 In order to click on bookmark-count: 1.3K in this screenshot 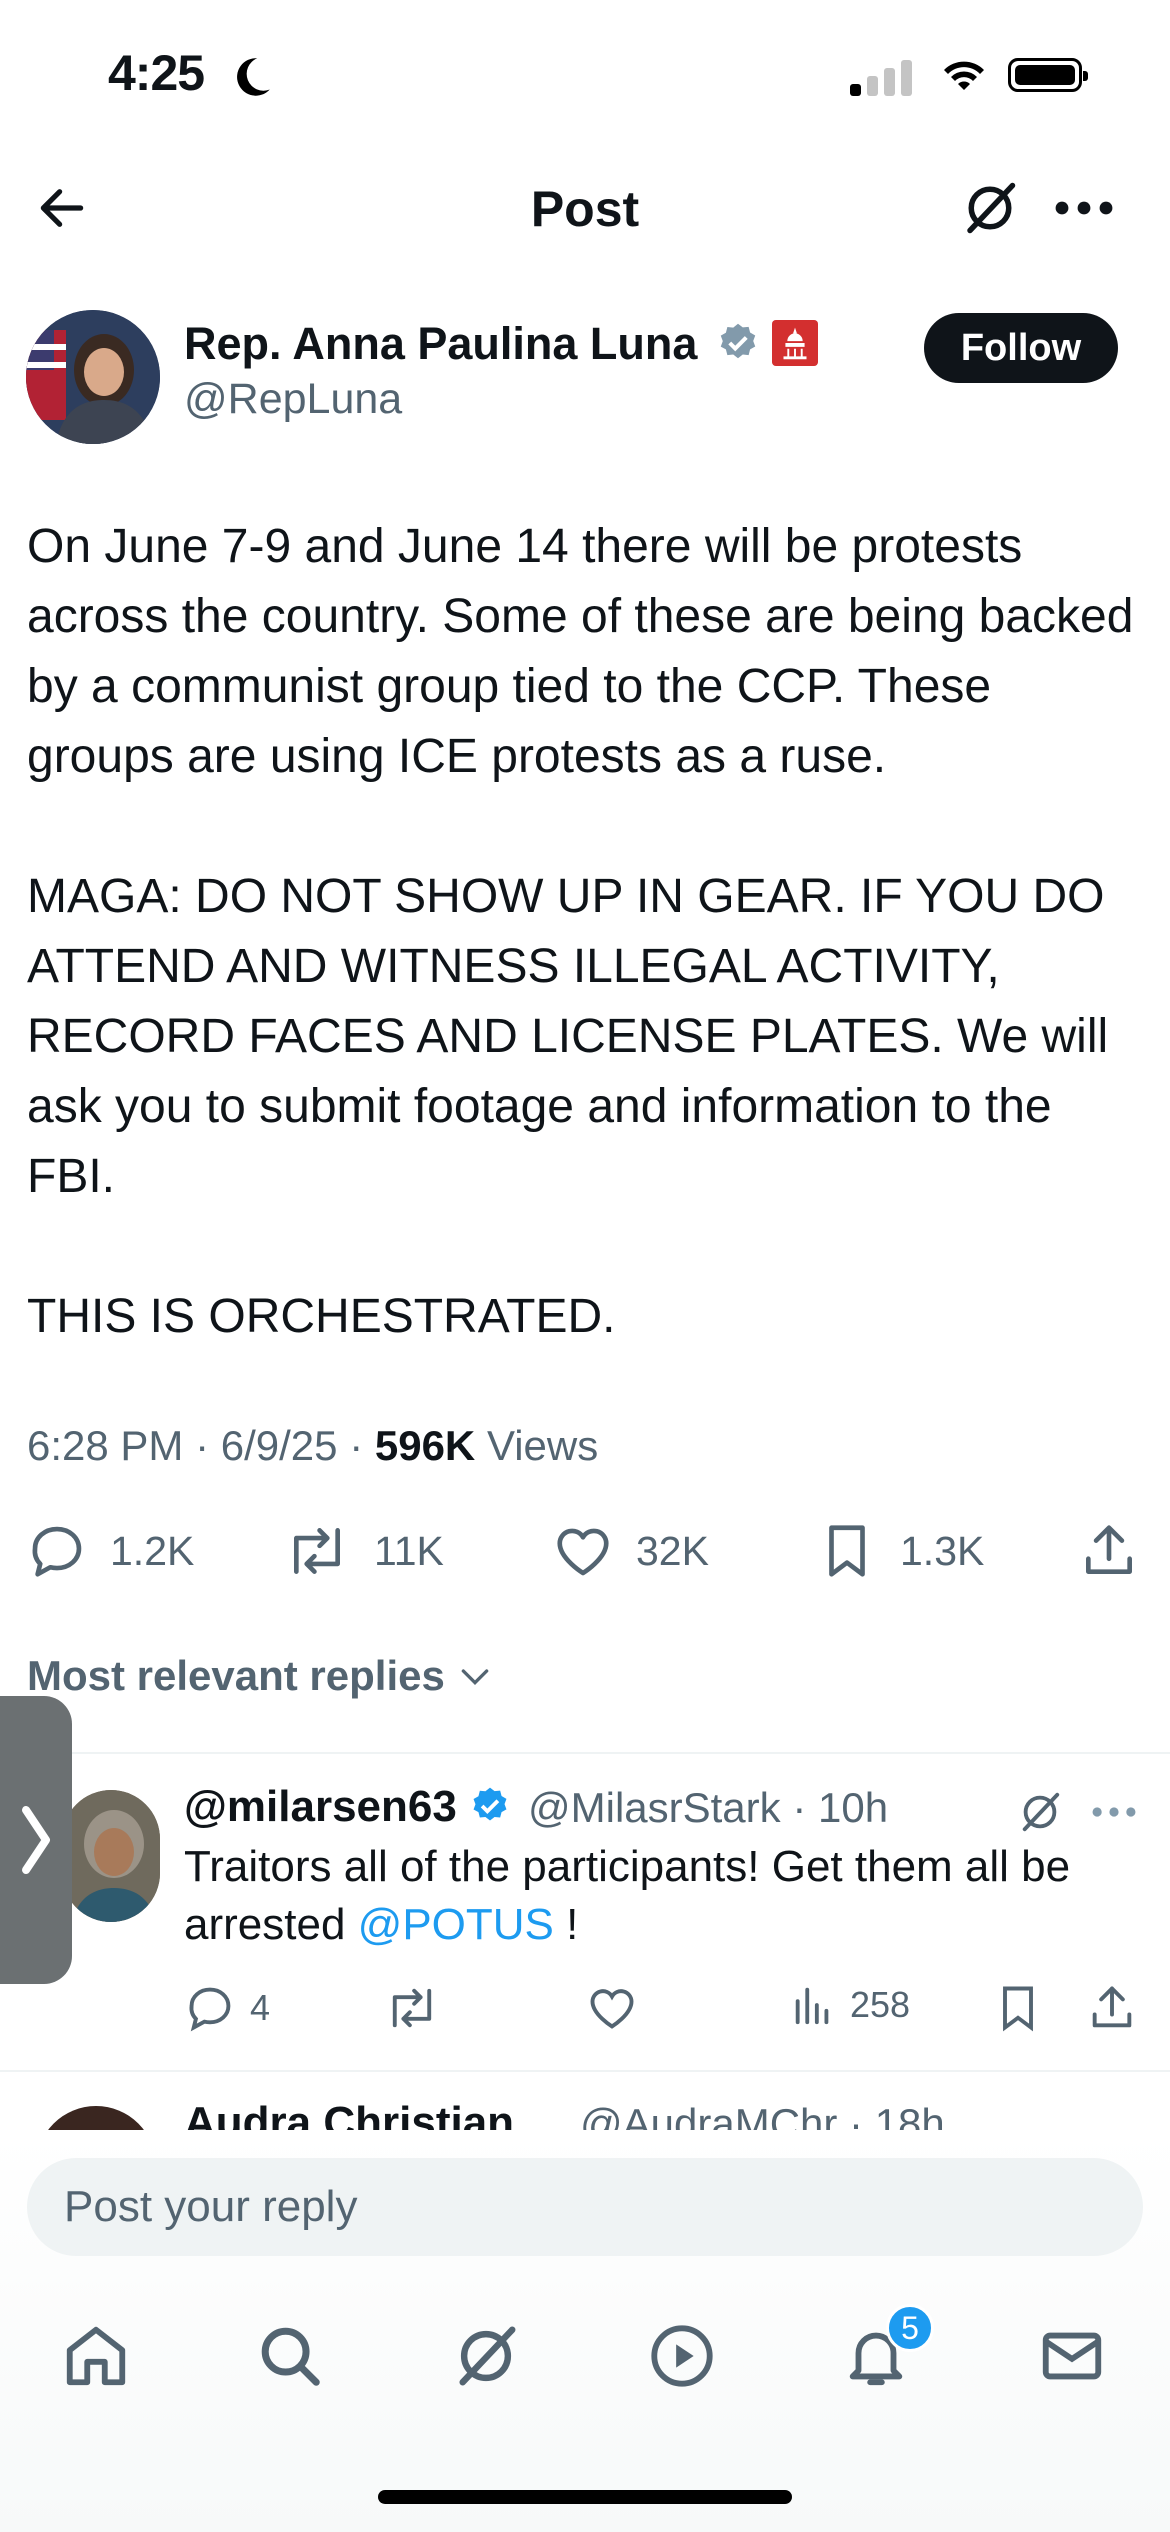, I will do `click(942, 1550)`.